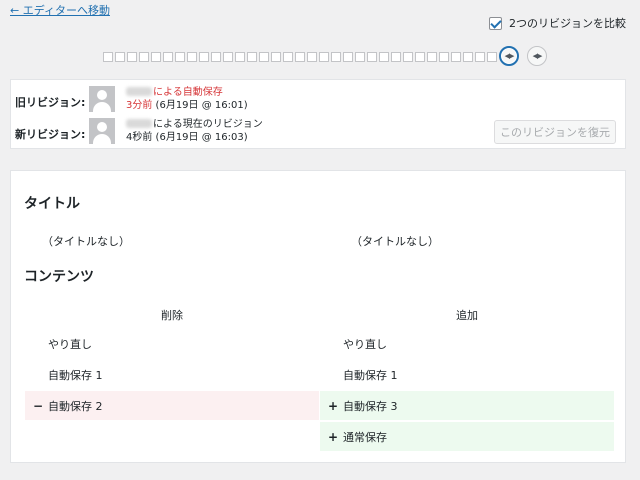  What do you see at coordinates (467, 343) in the screenshot?
I see `diff-row-right: やり直し` at bounding box center [467, 343].